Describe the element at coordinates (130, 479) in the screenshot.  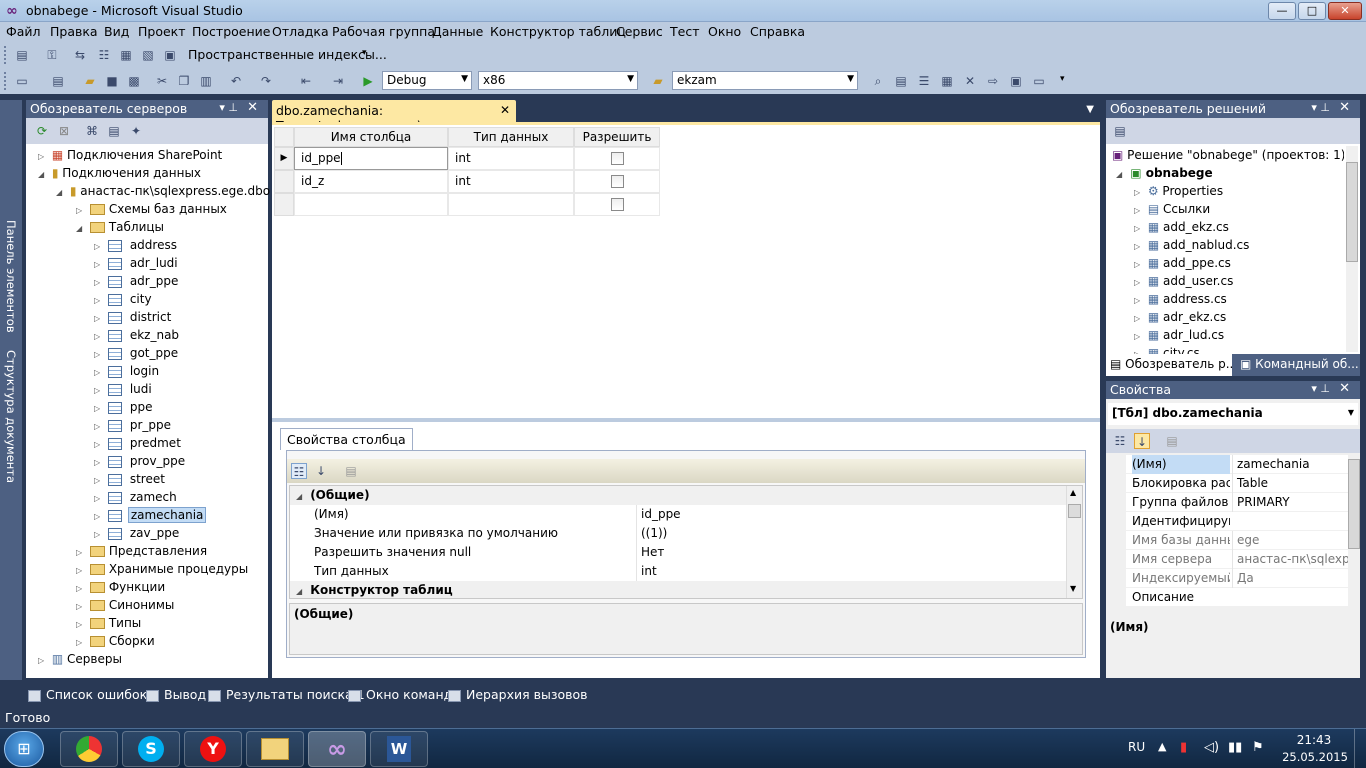
I see `tree-item-table: ▷ street` at that location.